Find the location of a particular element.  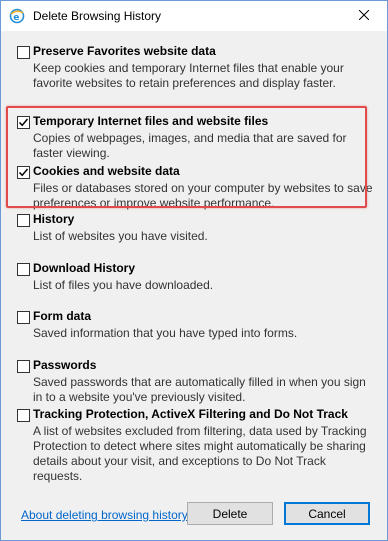

close-button is located at coordinates (364, 16).